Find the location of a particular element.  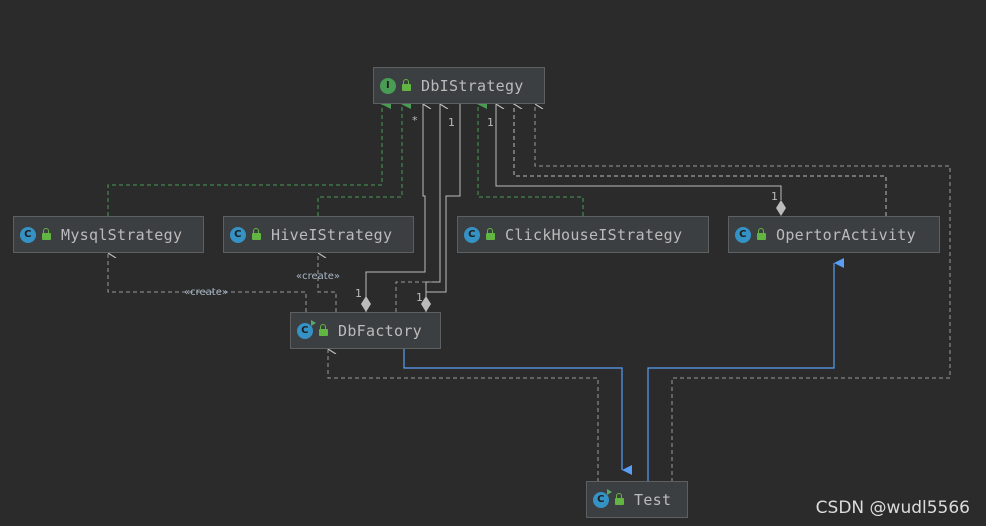

watermark: CSDN @wudl5566 is located at coordinates (892, 508).